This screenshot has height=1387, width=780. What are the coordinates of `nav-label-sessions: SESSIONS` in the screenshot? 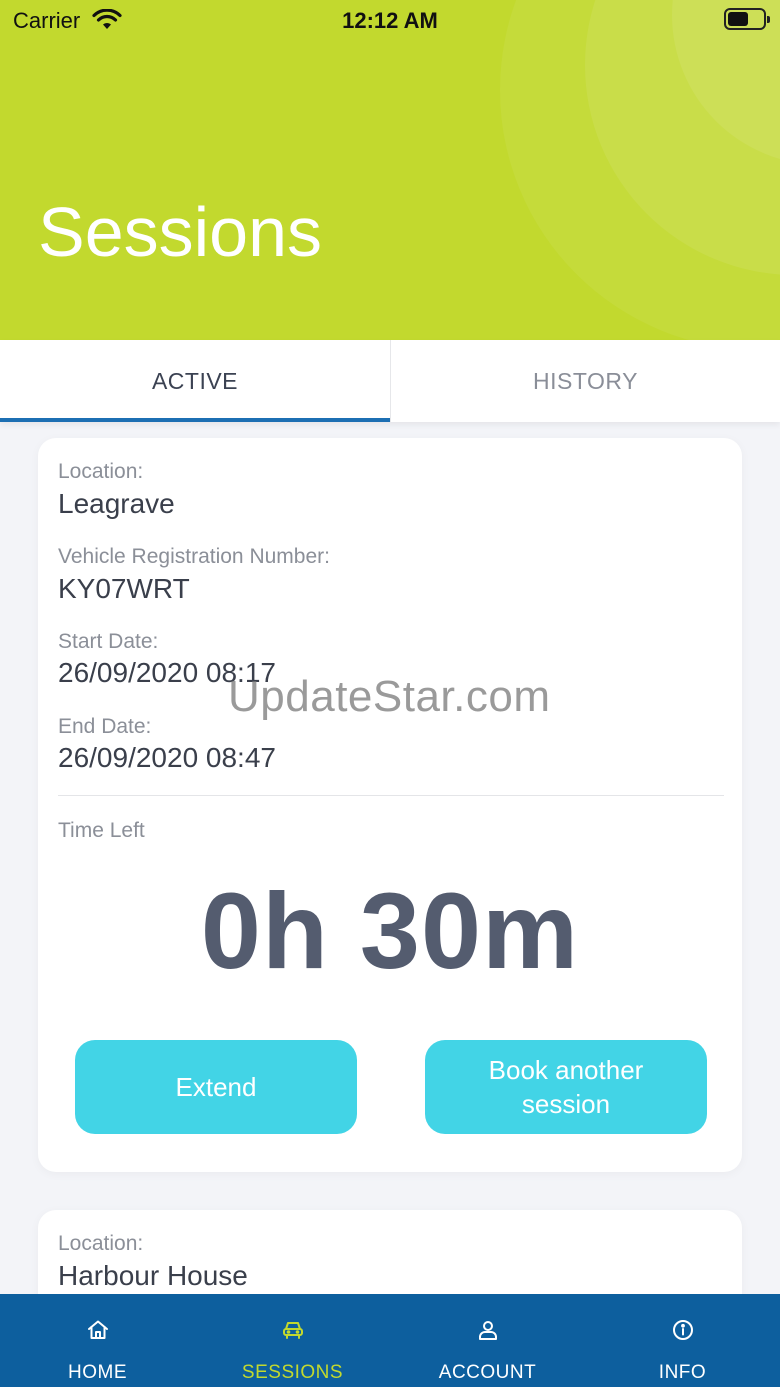 It's located at (292, 1372).